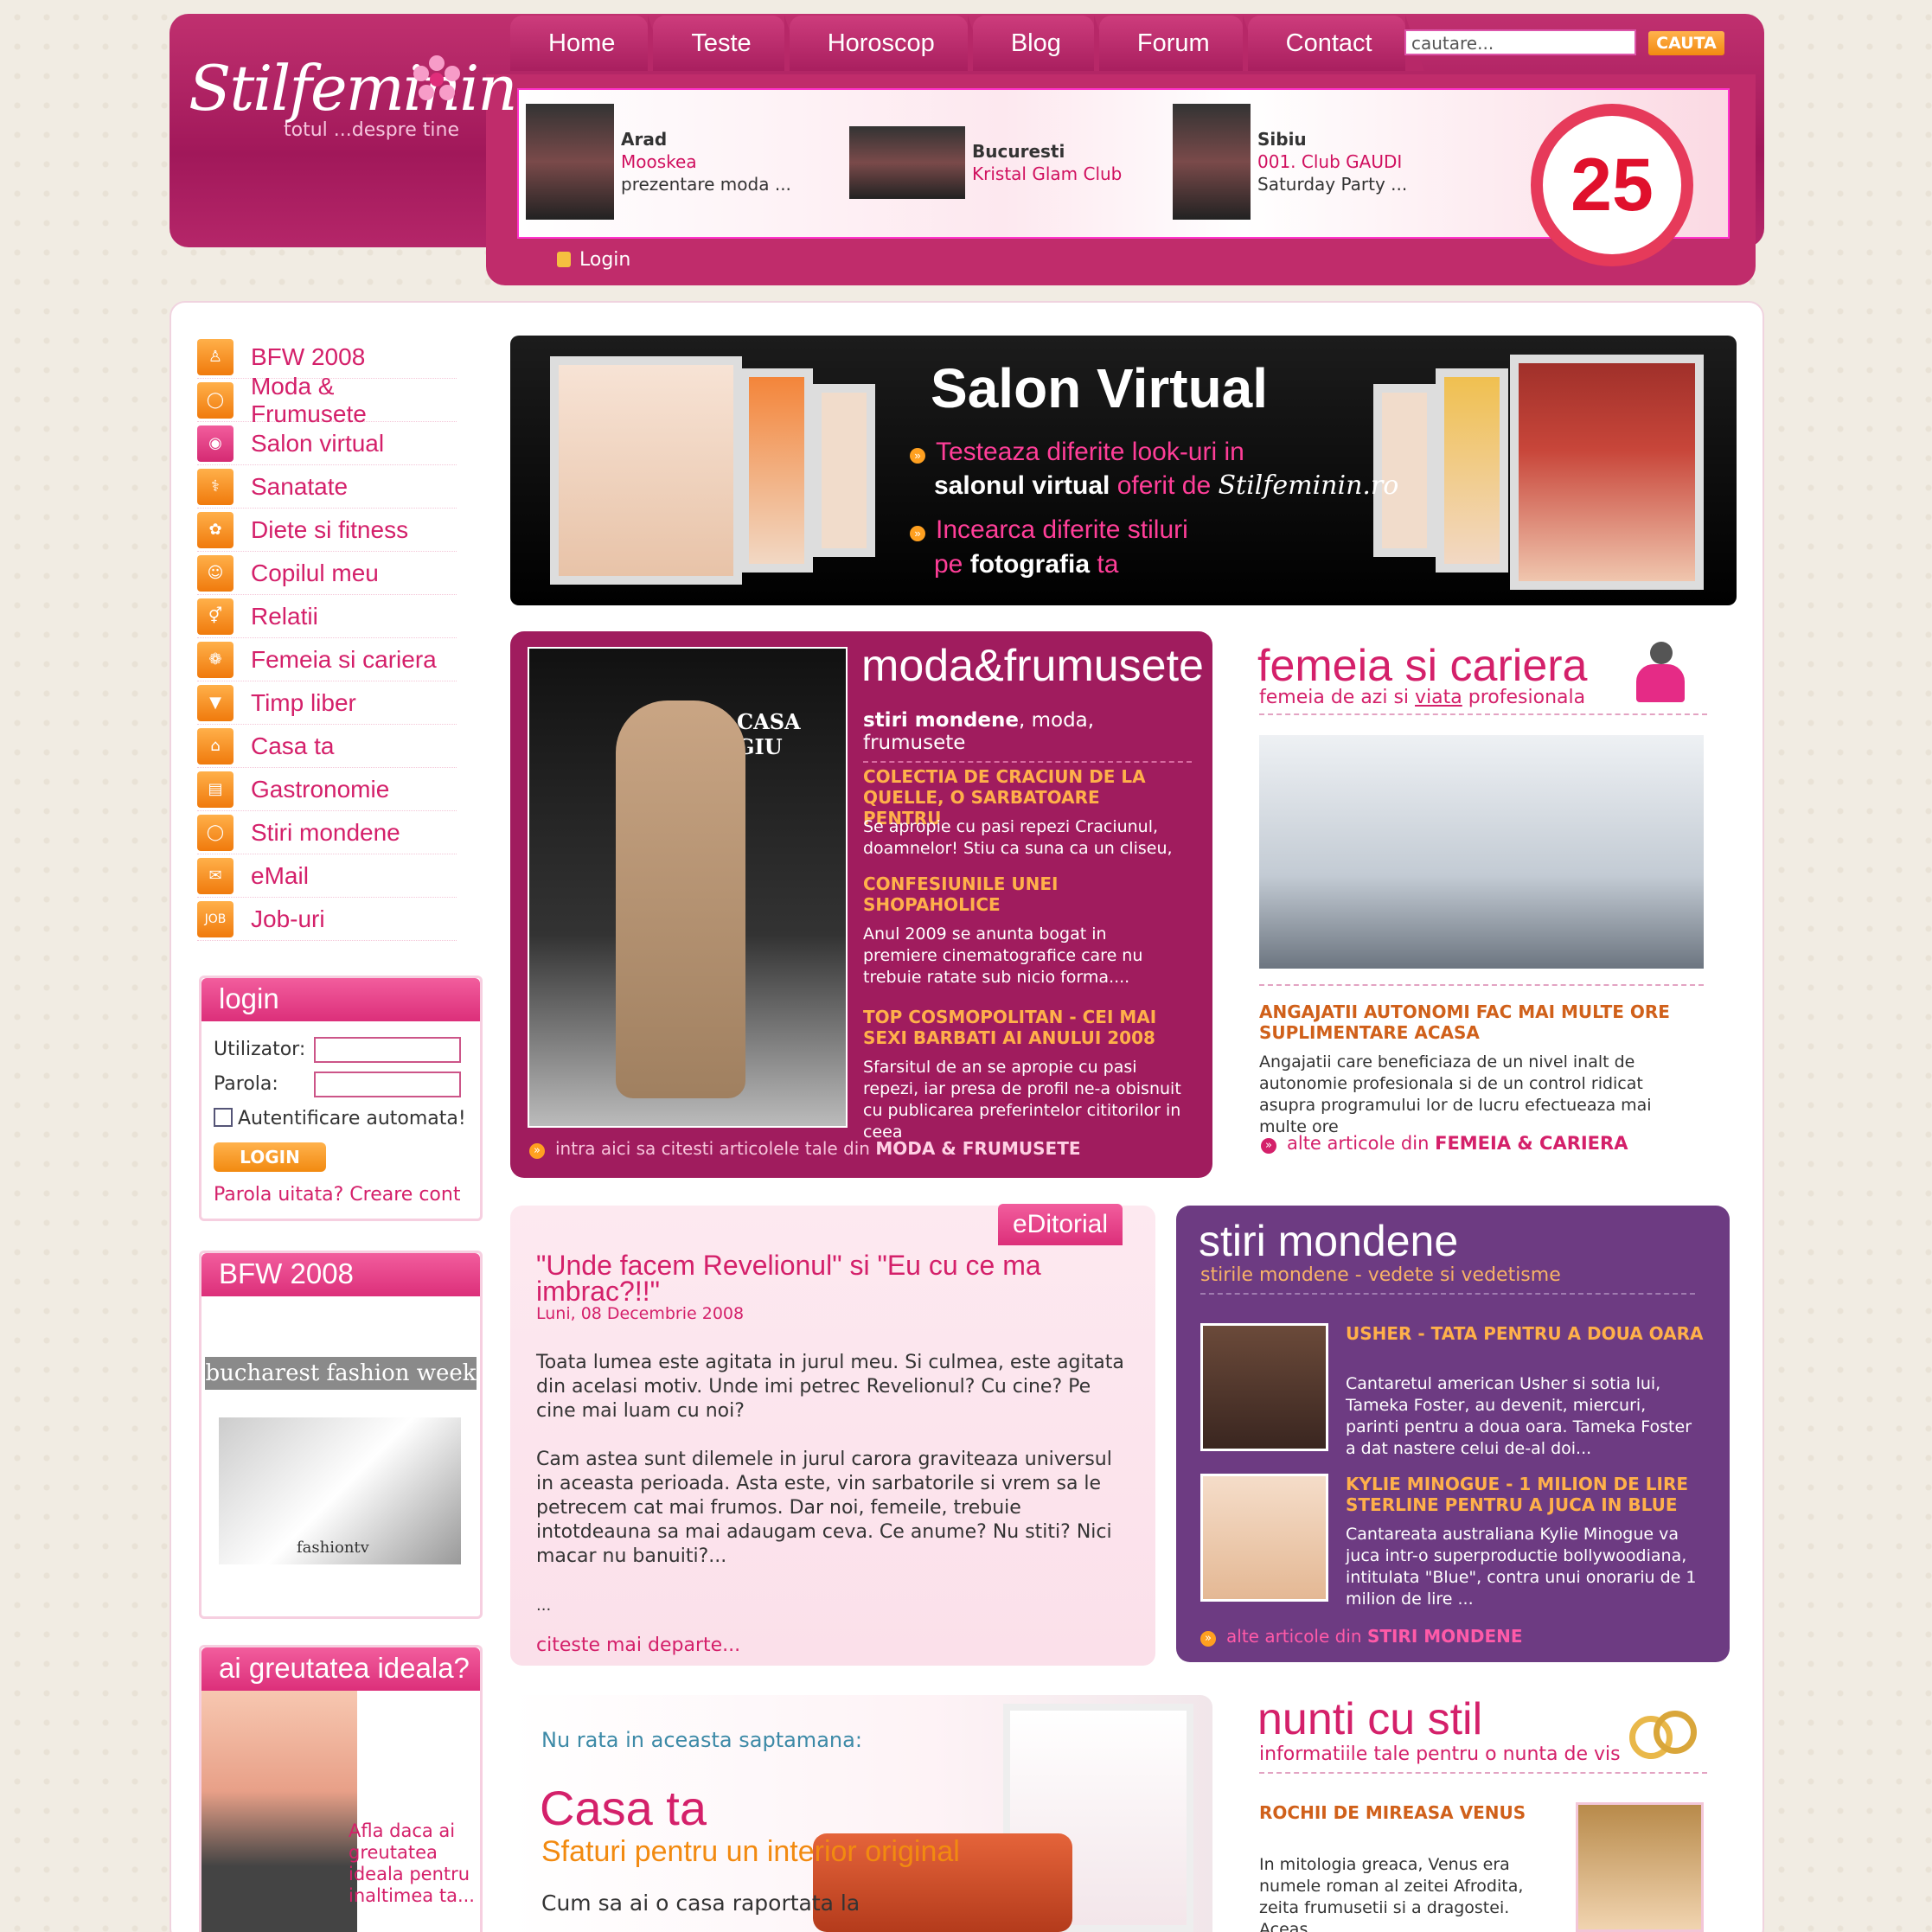  Describe the element at coordinates (728, 43) in the screenshot. I see `nav-teste: Teste` at that location.